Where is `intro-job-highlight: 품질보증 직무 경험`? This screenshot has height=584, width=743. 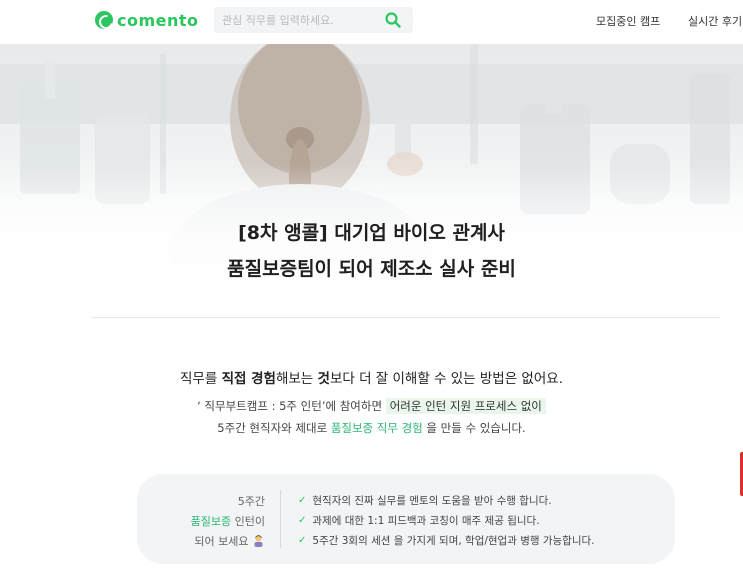 intro-job-highlight: 품질보증 직무 경험 is located at coordinates (376, 428).